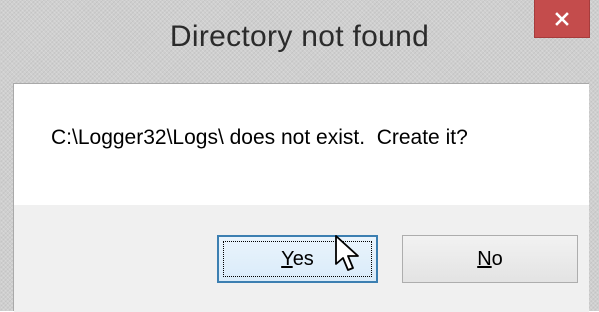 The width and height of the screenshot is (599, 312). Describe the element at coordinates (497, 258) in the screenshot. I see `no-label-rest: o` at that location.